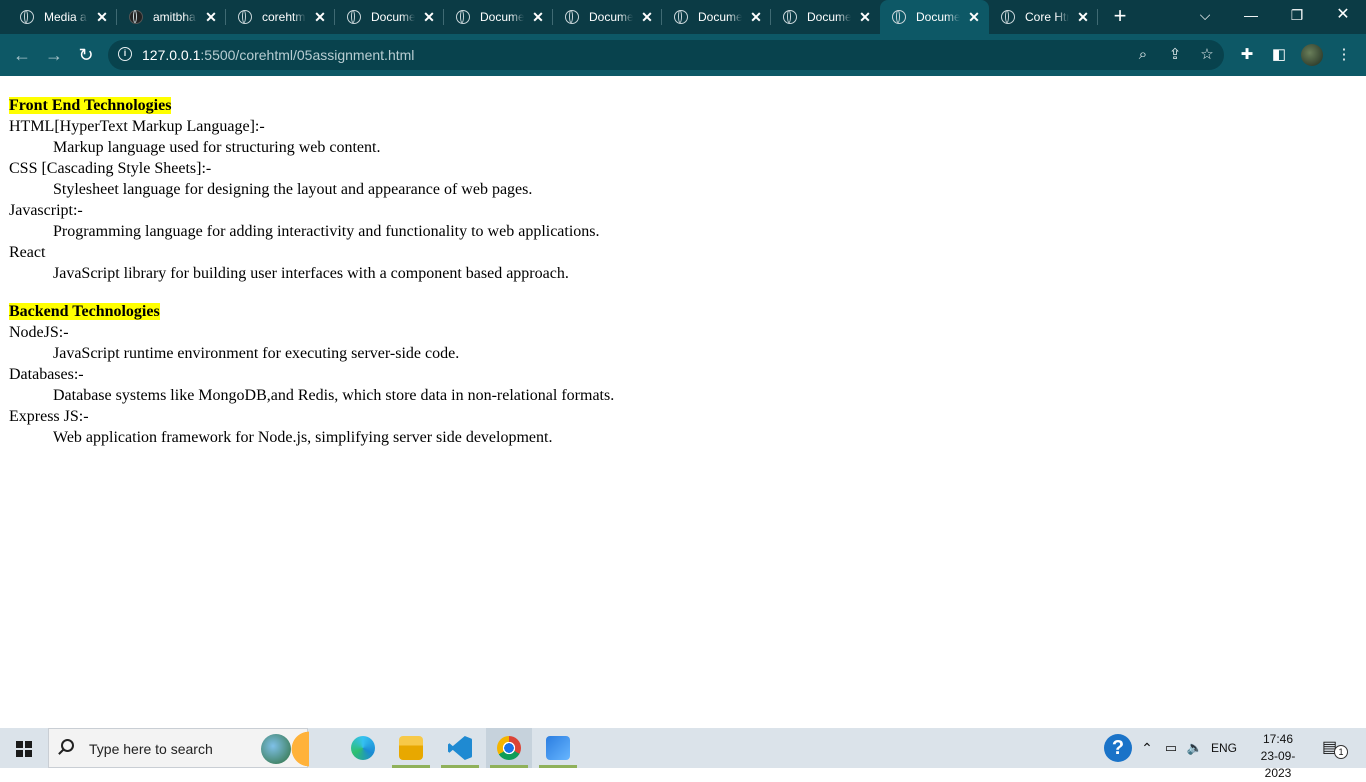 The height and width of the screenshot is (782, 1366). What do you see at coordinates (171, 55) in the screenshot?
I see `url-host: 127.0.0.1` at bounding box center [171, 55].